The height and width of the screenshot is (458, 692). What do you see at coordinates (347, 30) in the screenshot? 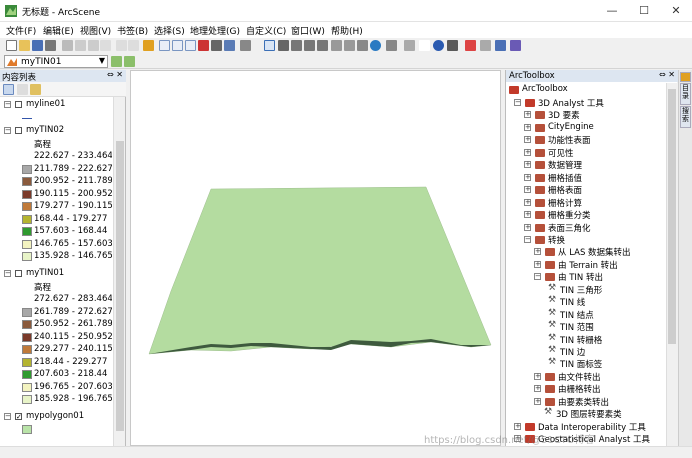
I see `menu-help: 帮助(H)` at bounding box center [347, 30].